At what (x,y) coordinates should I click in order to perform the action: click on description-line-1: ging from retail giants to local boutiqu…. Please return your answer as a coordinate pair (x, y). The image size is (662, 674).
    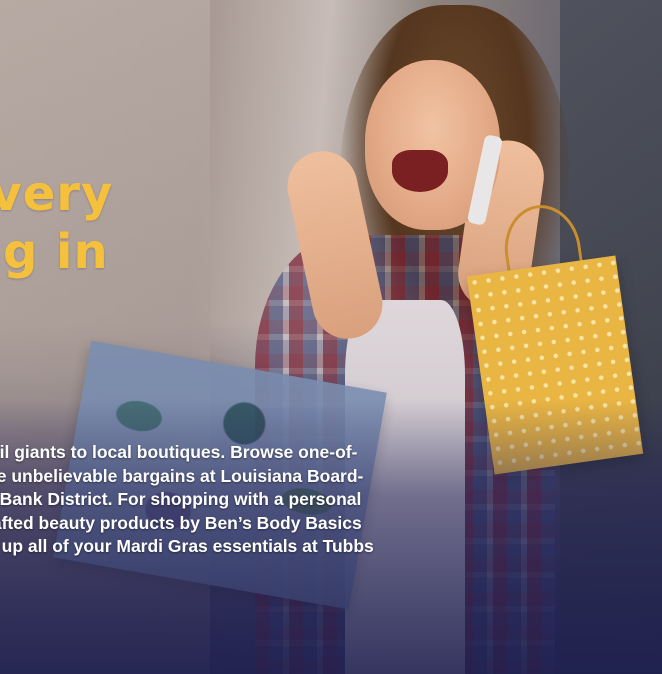
    Looking at the image, I should click on (179, 452).